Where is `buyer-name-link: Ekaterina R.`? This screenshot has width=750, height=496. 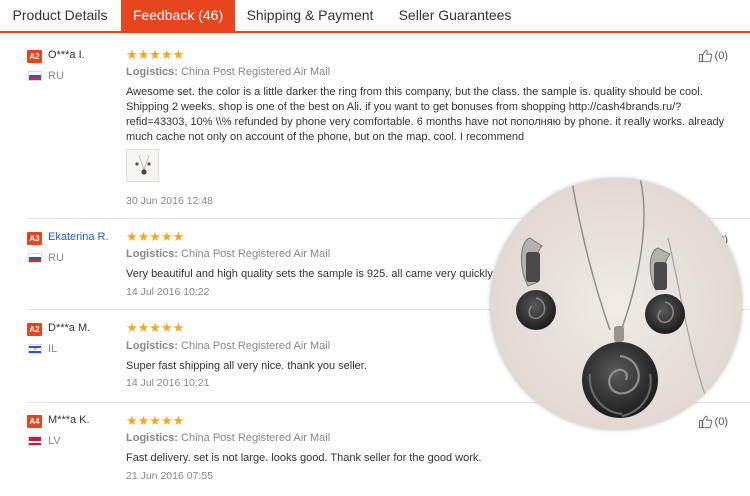
buyer-name-link: Ekaterina R. is located at coordinates (78, 237).